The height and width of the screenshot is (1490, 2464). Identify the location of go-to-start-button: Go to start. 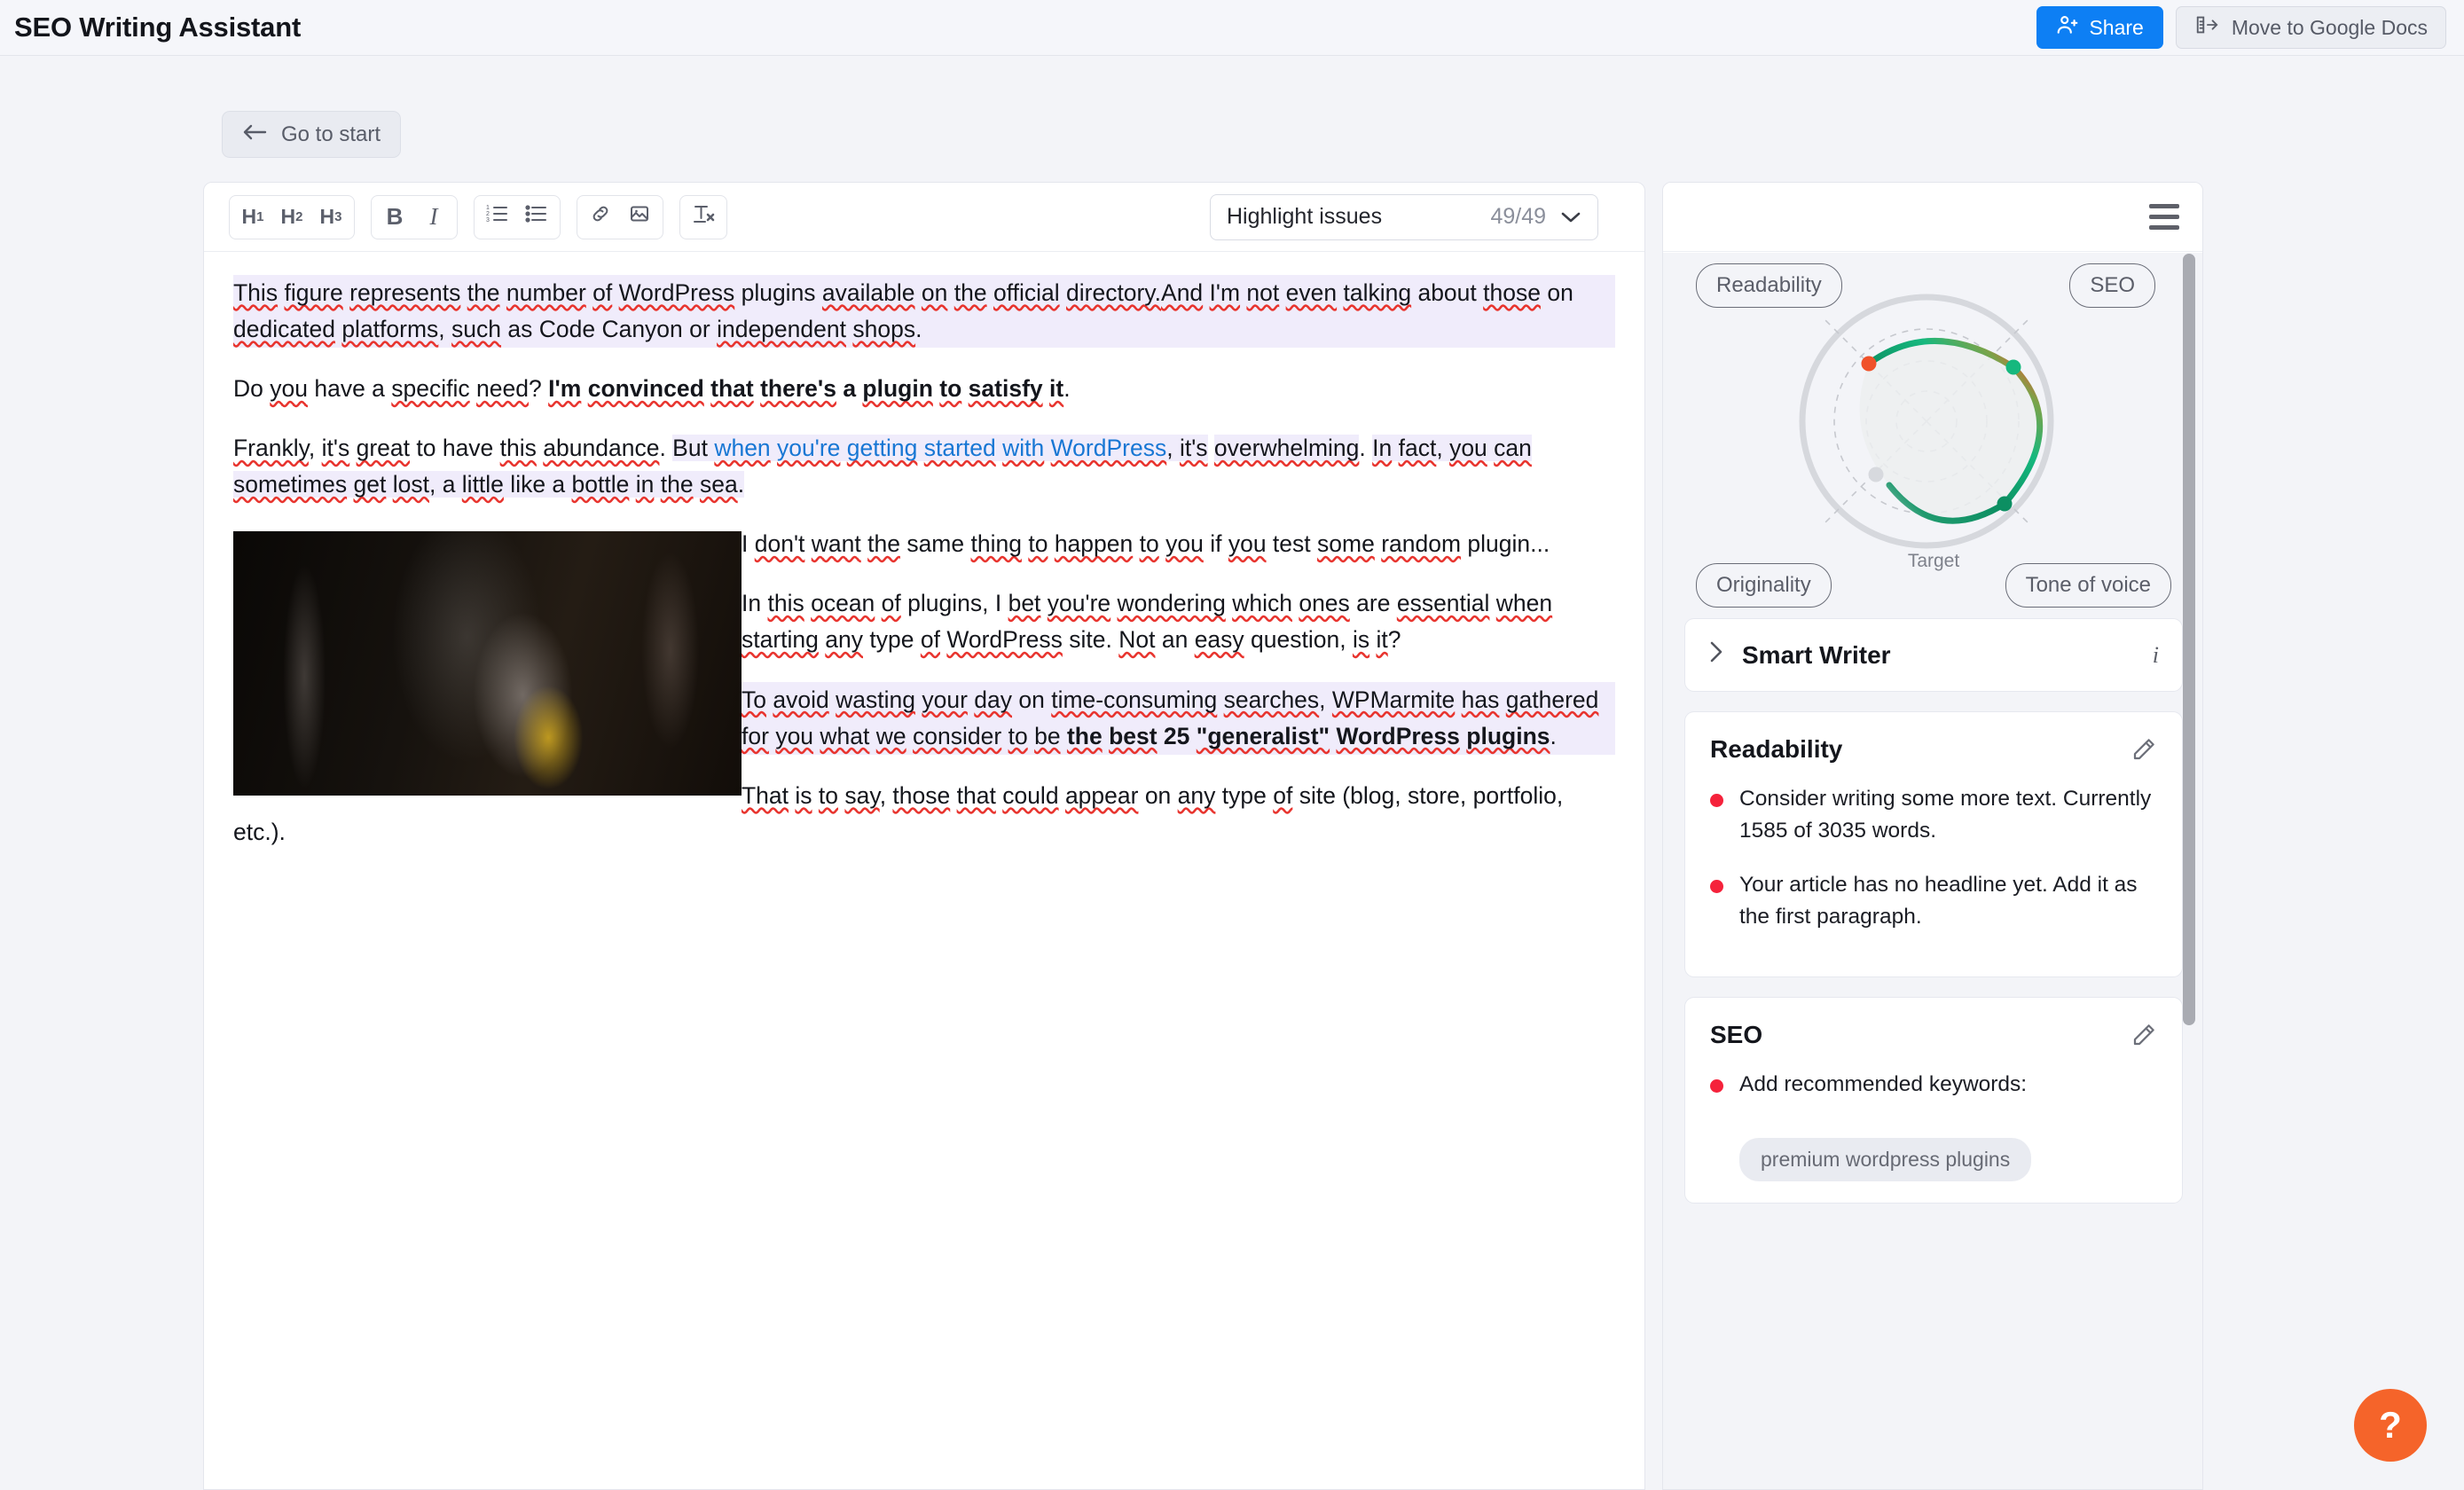
(312, 134).